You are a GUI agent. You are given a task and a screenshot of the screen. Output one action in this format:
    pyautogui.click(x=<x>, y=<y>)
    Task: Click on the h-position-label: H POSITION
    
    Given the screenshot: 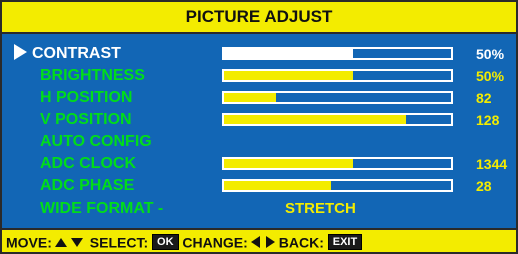 What is the action you would take?
    pyautogui.click(x=86, y=97)
    